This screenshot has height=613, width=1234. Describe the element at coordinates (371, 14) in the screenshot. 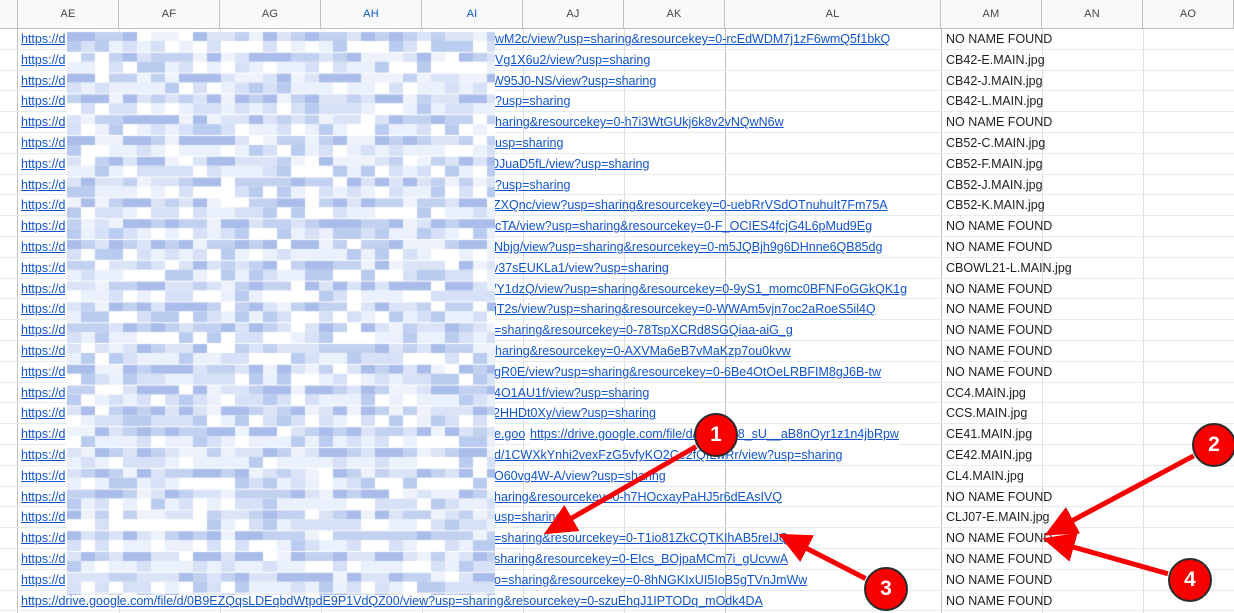

I see `column-header-ah: AH` at that location.